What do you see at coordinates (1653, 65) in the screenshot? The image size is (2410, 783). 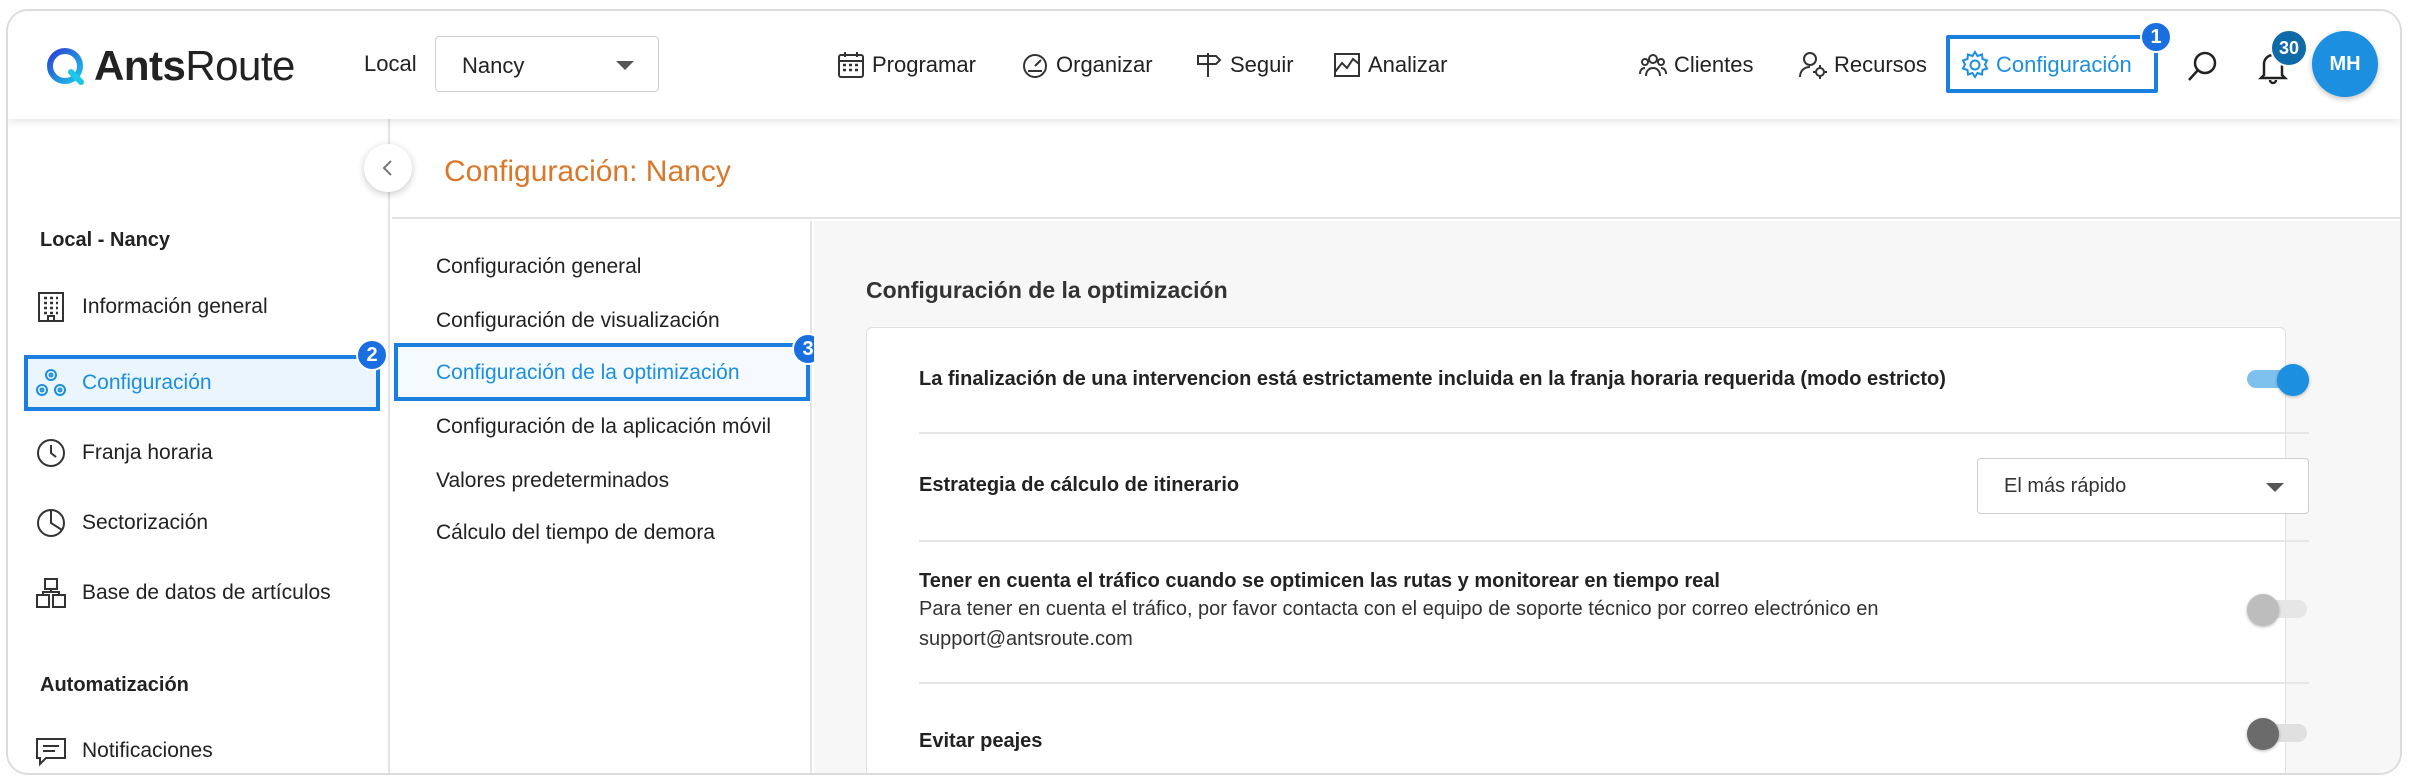 I see `users-icon` at bounding box center [1653, 65].